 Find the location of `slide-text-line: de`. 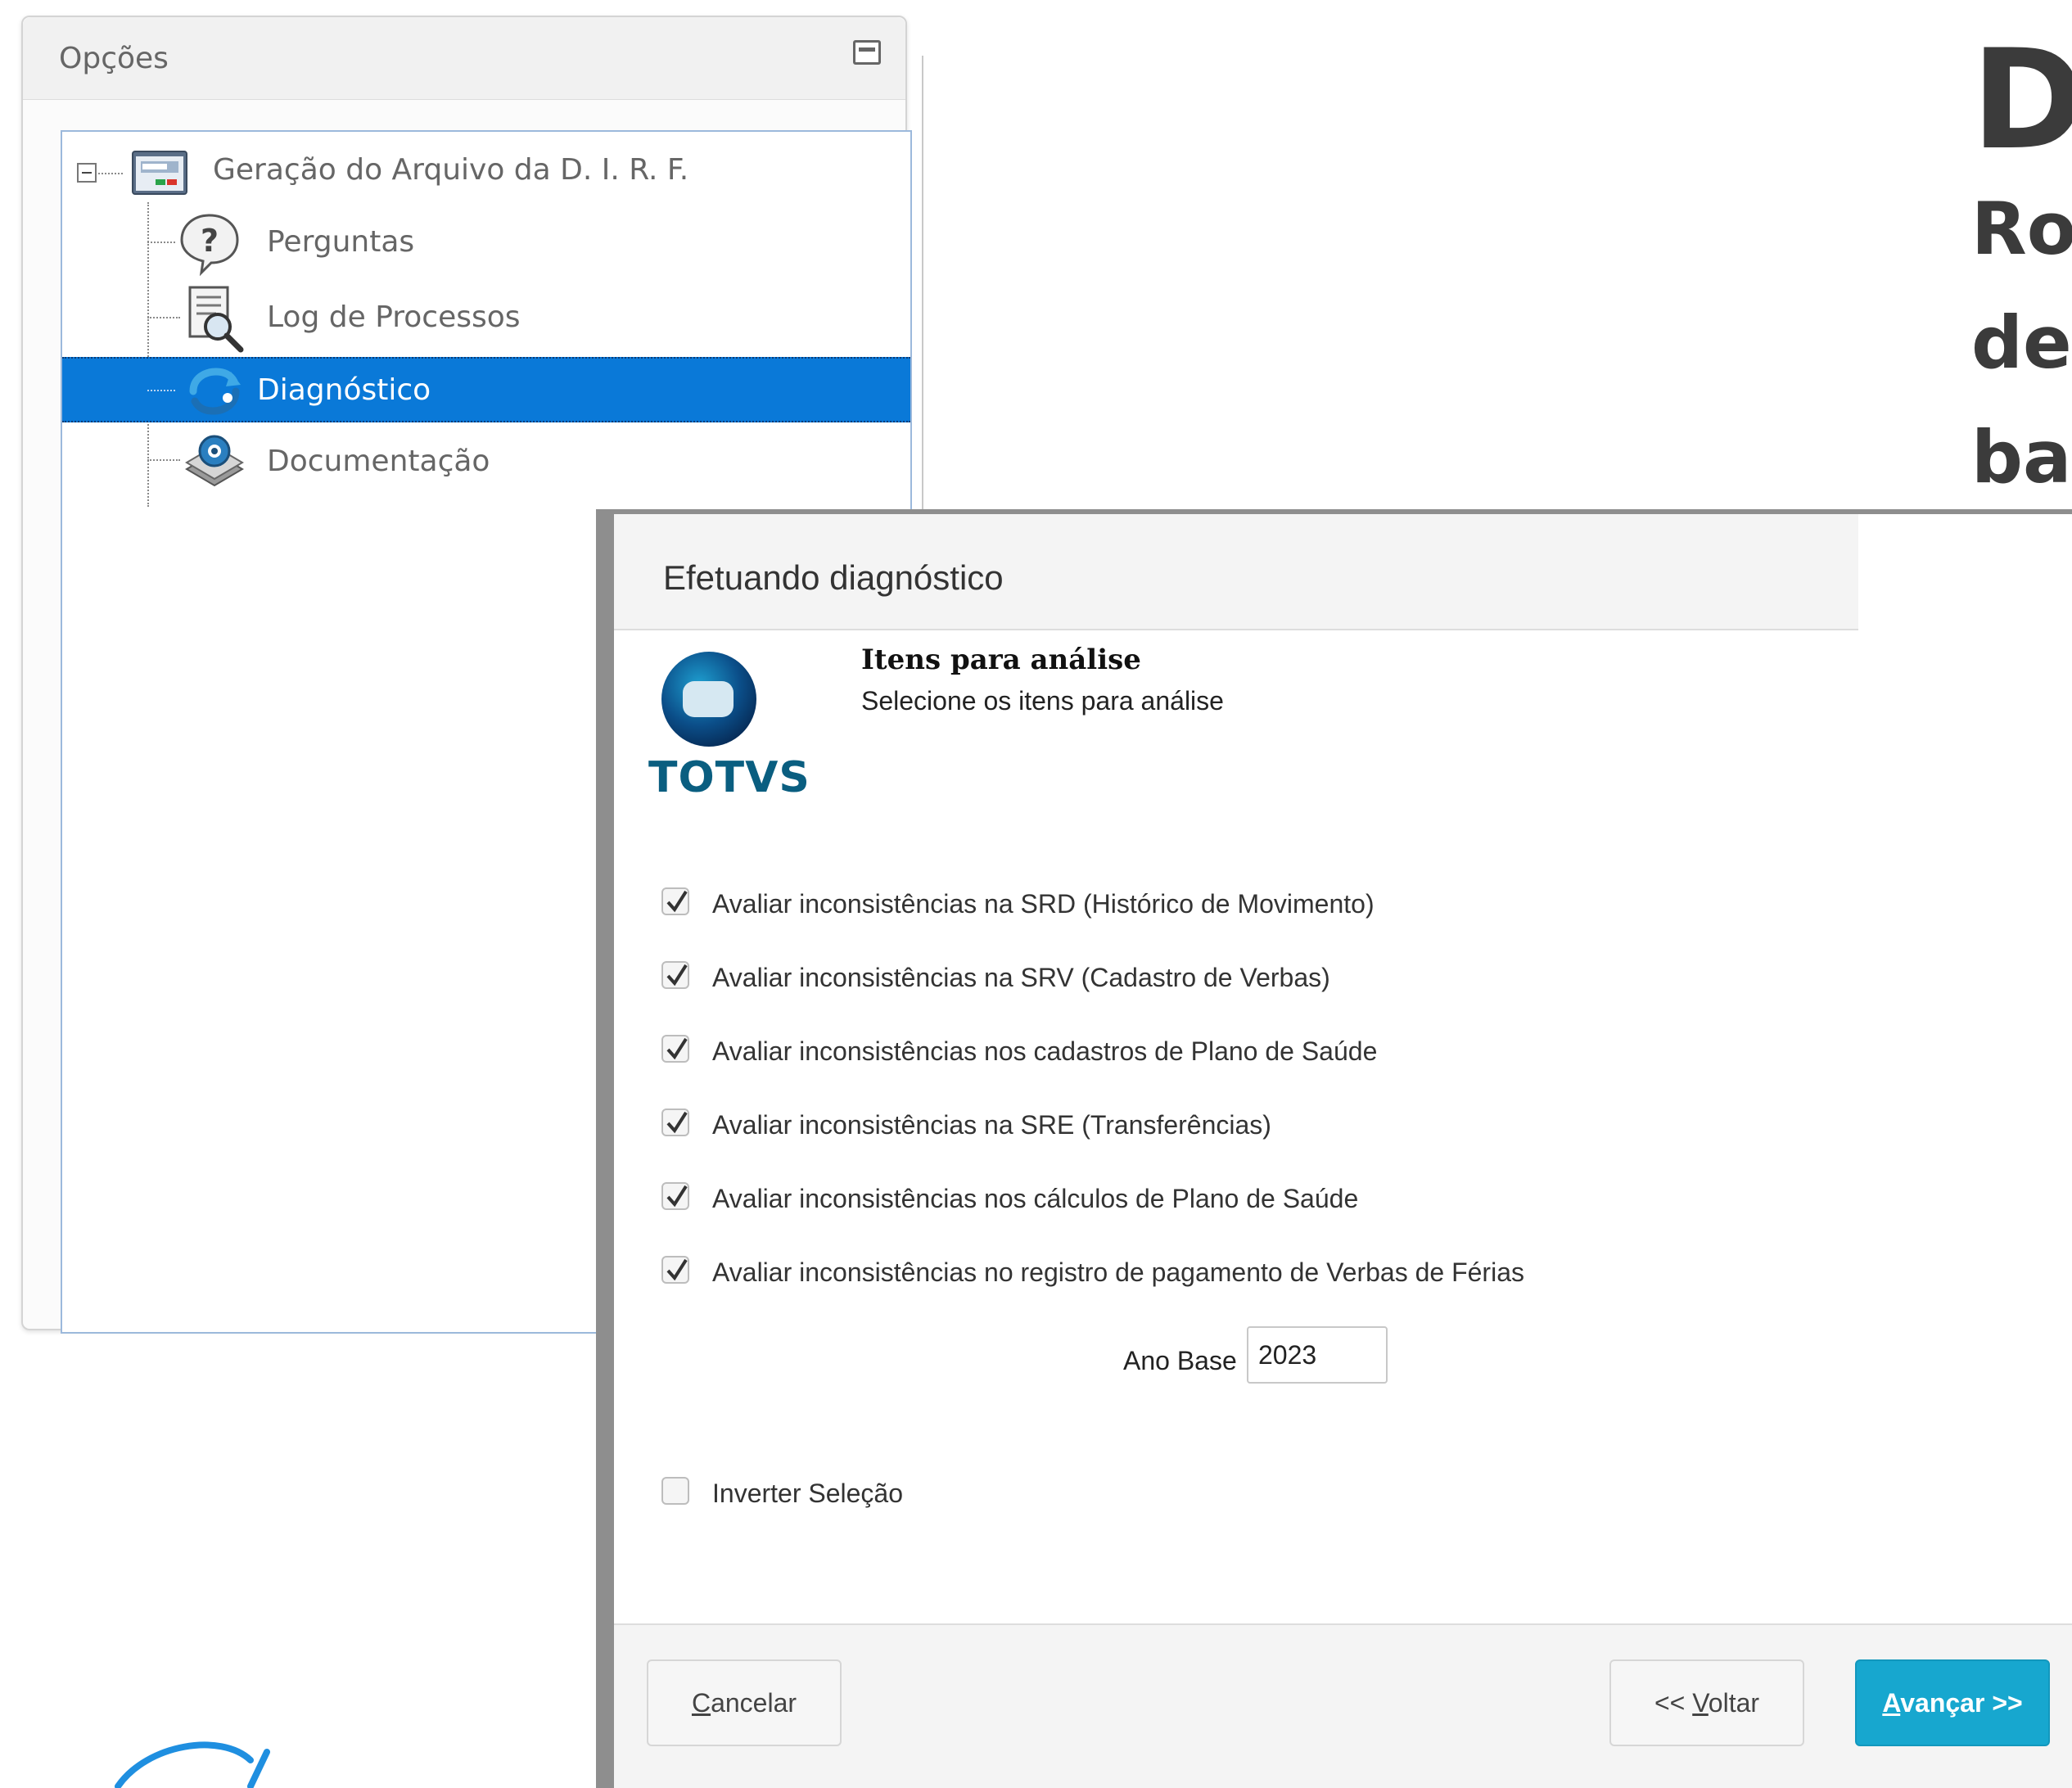

slide-text-line: de is located at coordinates (2021, 342).